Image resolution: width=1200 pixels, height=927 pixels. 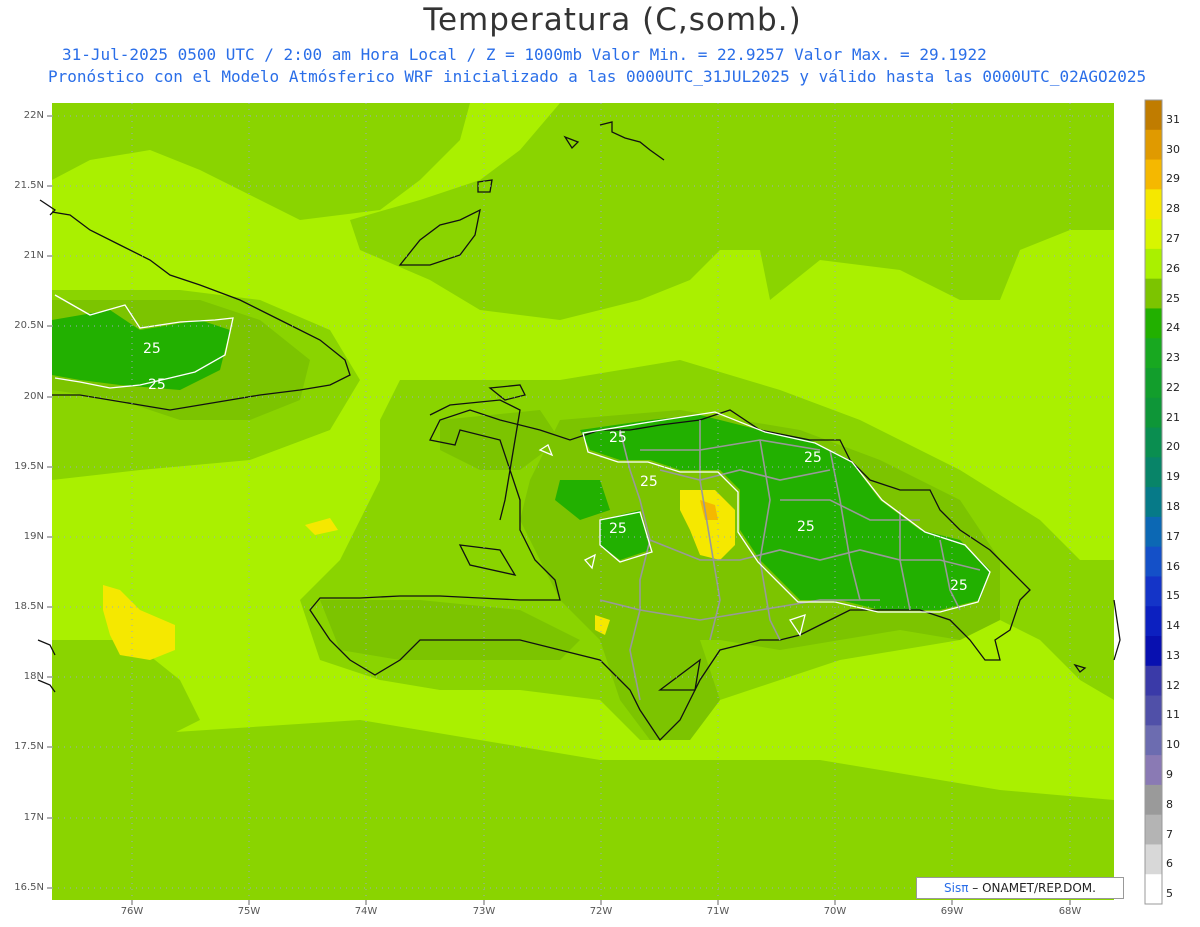 What do you see at coordinates (1173, 536) in the screenshot?
I see `colorbar-label: 17` at bounding box center [1173, 536].